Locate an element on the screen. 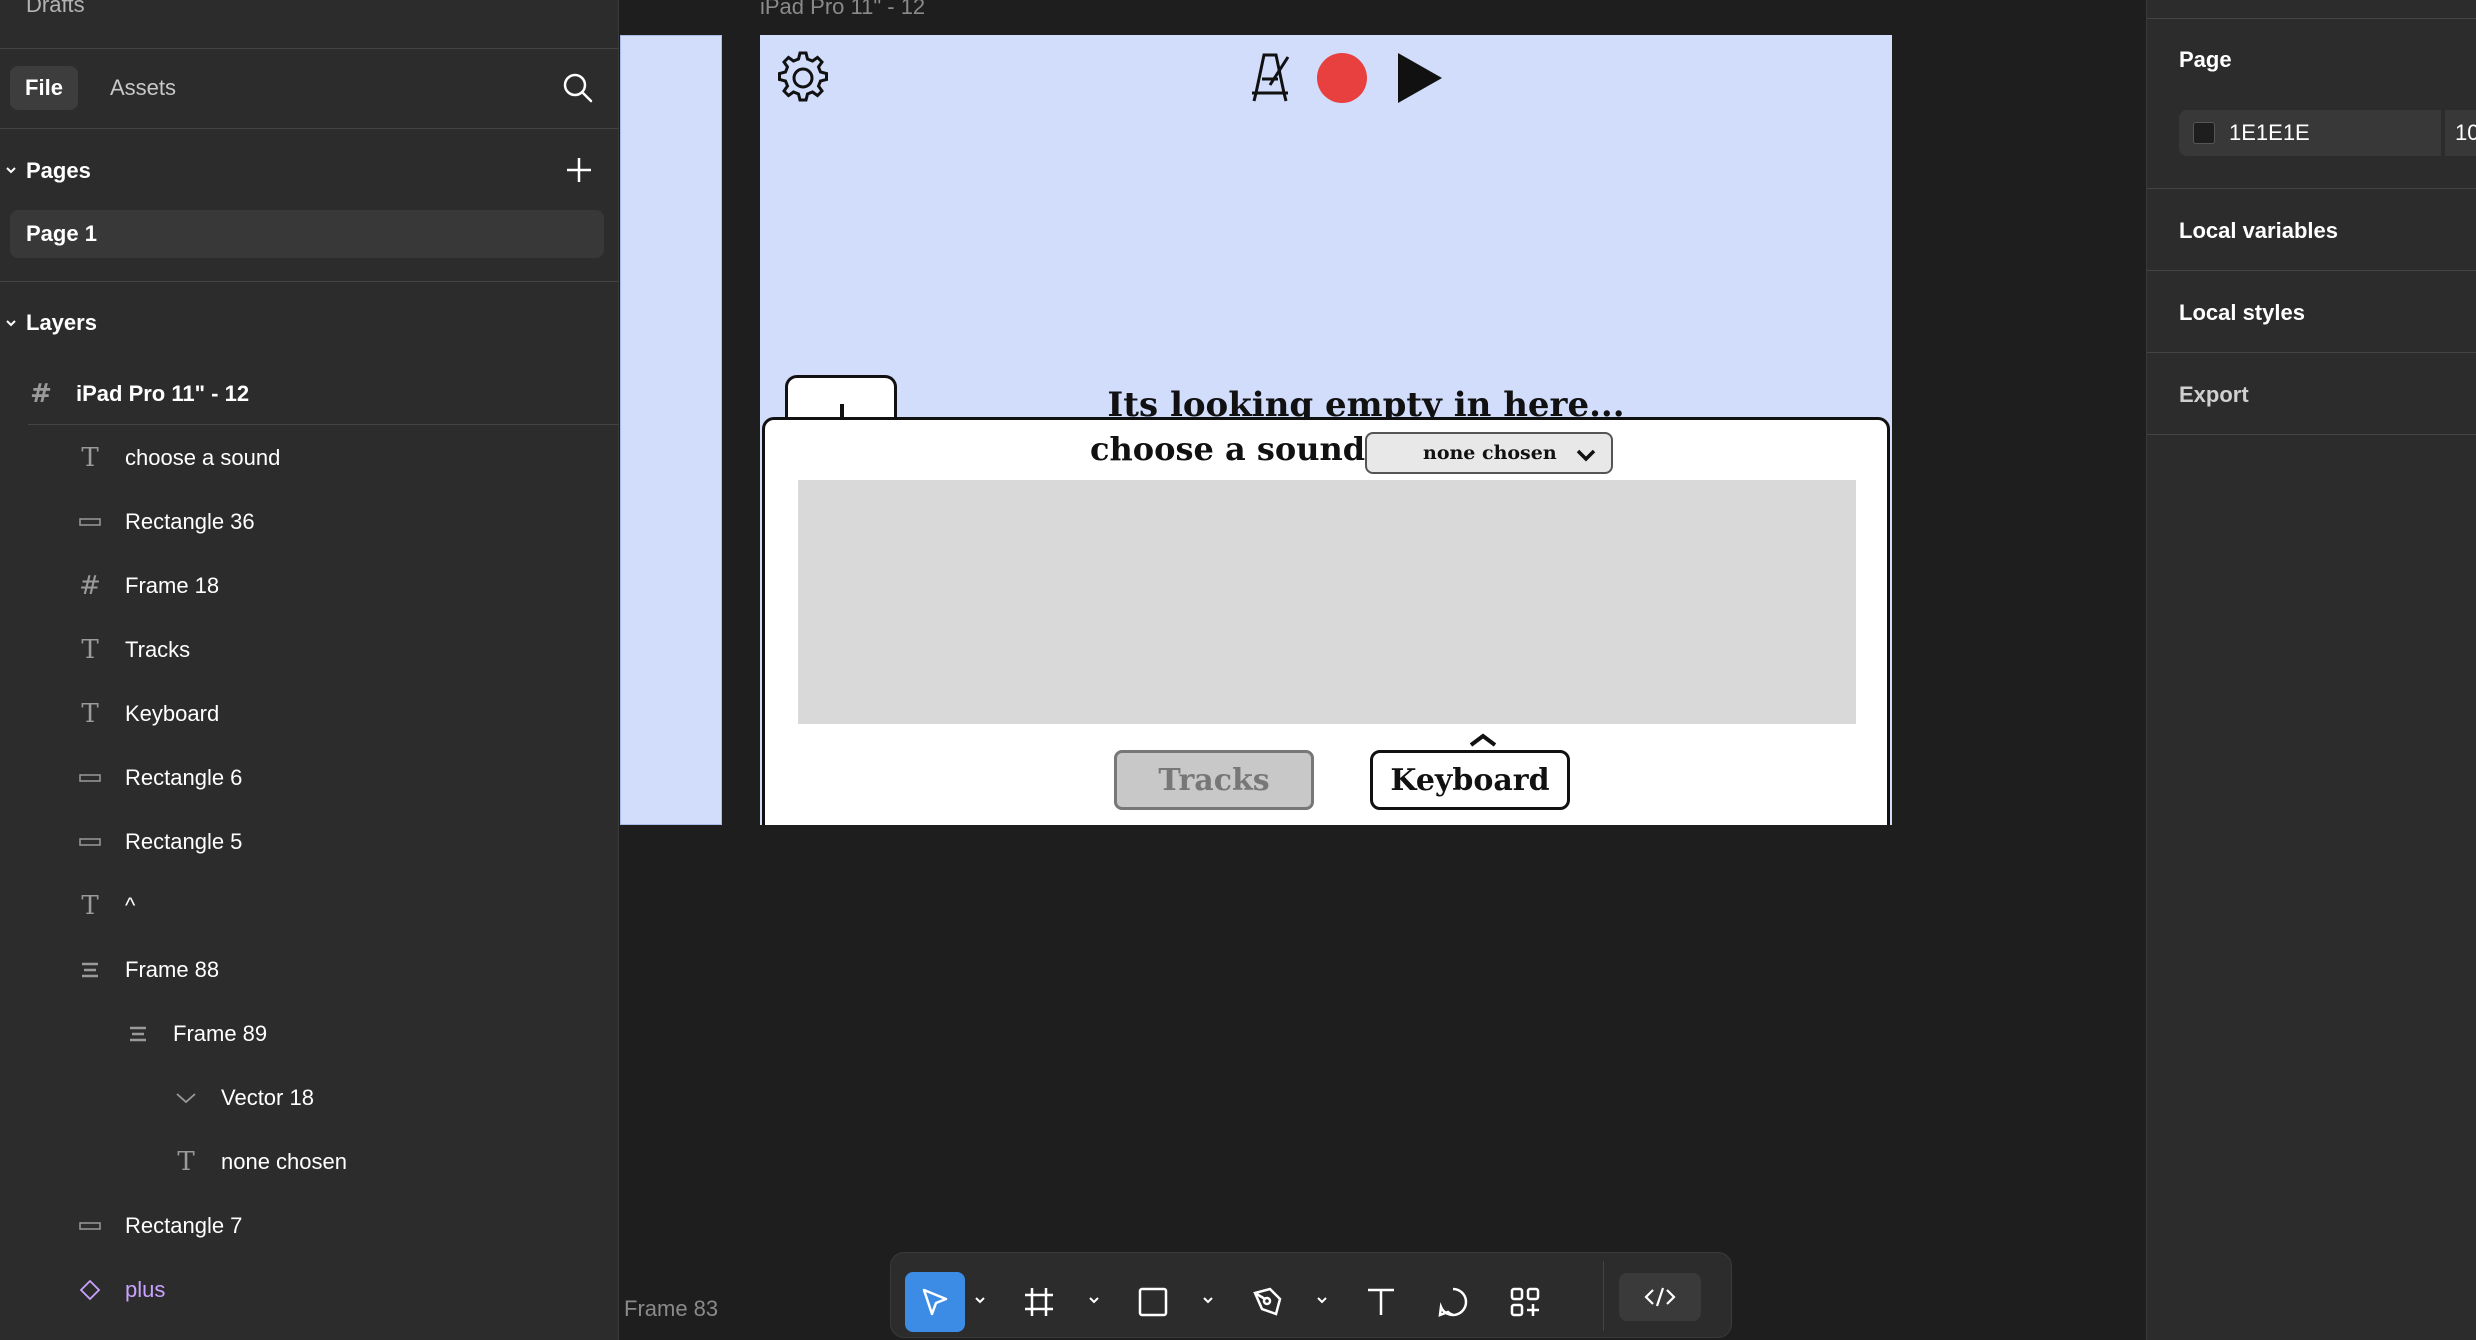  page-section-title: Page is located at coordinates (2205, 59).